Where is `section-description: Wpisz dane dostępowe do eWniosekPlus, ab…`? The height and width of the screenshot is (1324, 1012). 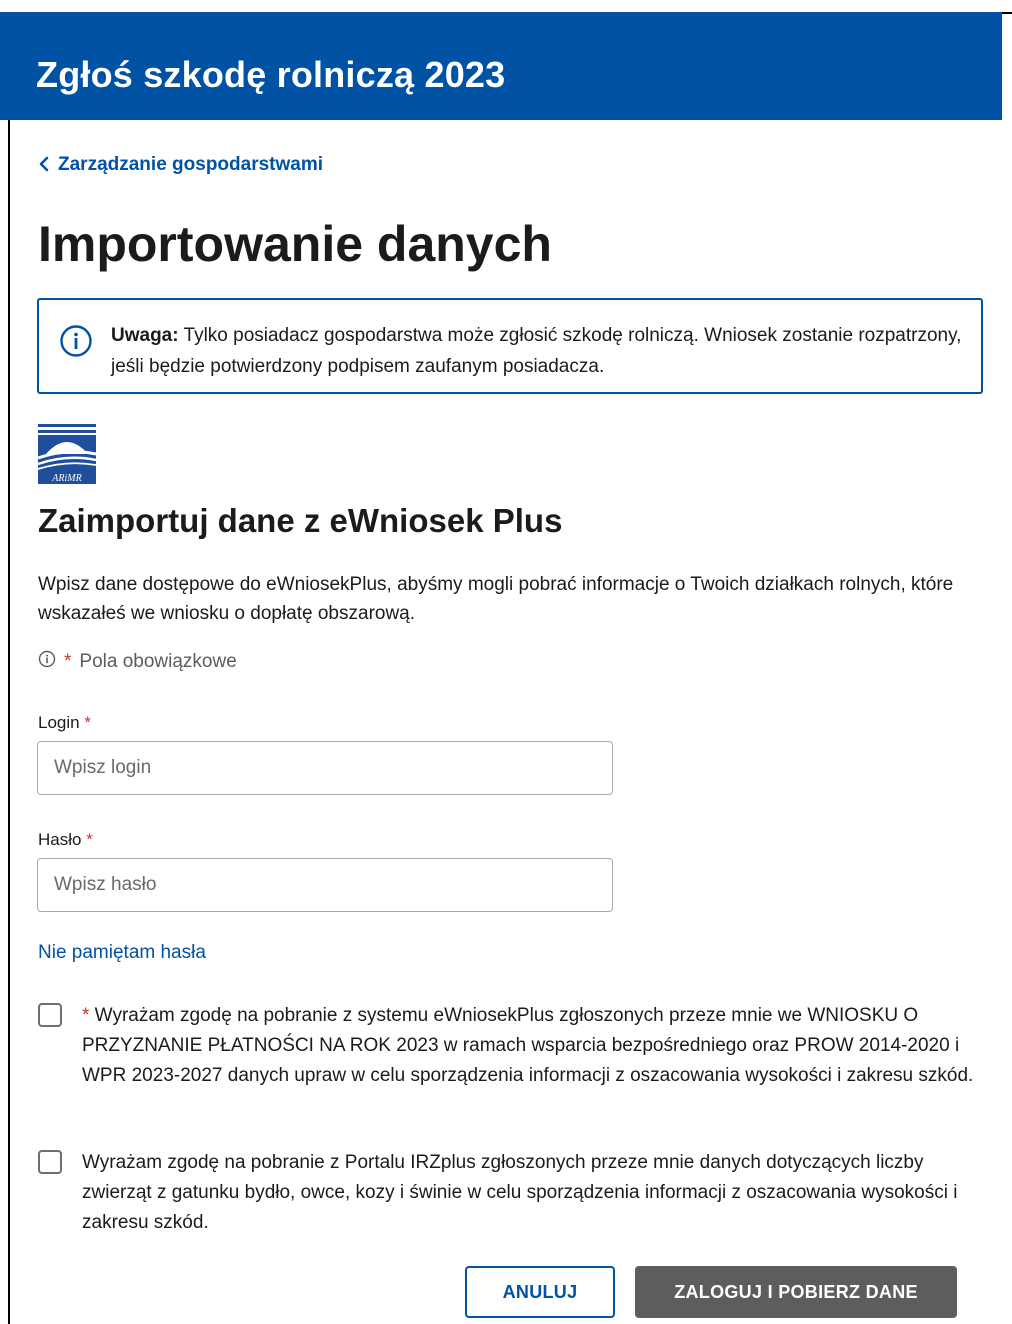 section-description: Wpisz dane dostępowe do eWniosekPlus, ab… is located at coordinates (496, 599).